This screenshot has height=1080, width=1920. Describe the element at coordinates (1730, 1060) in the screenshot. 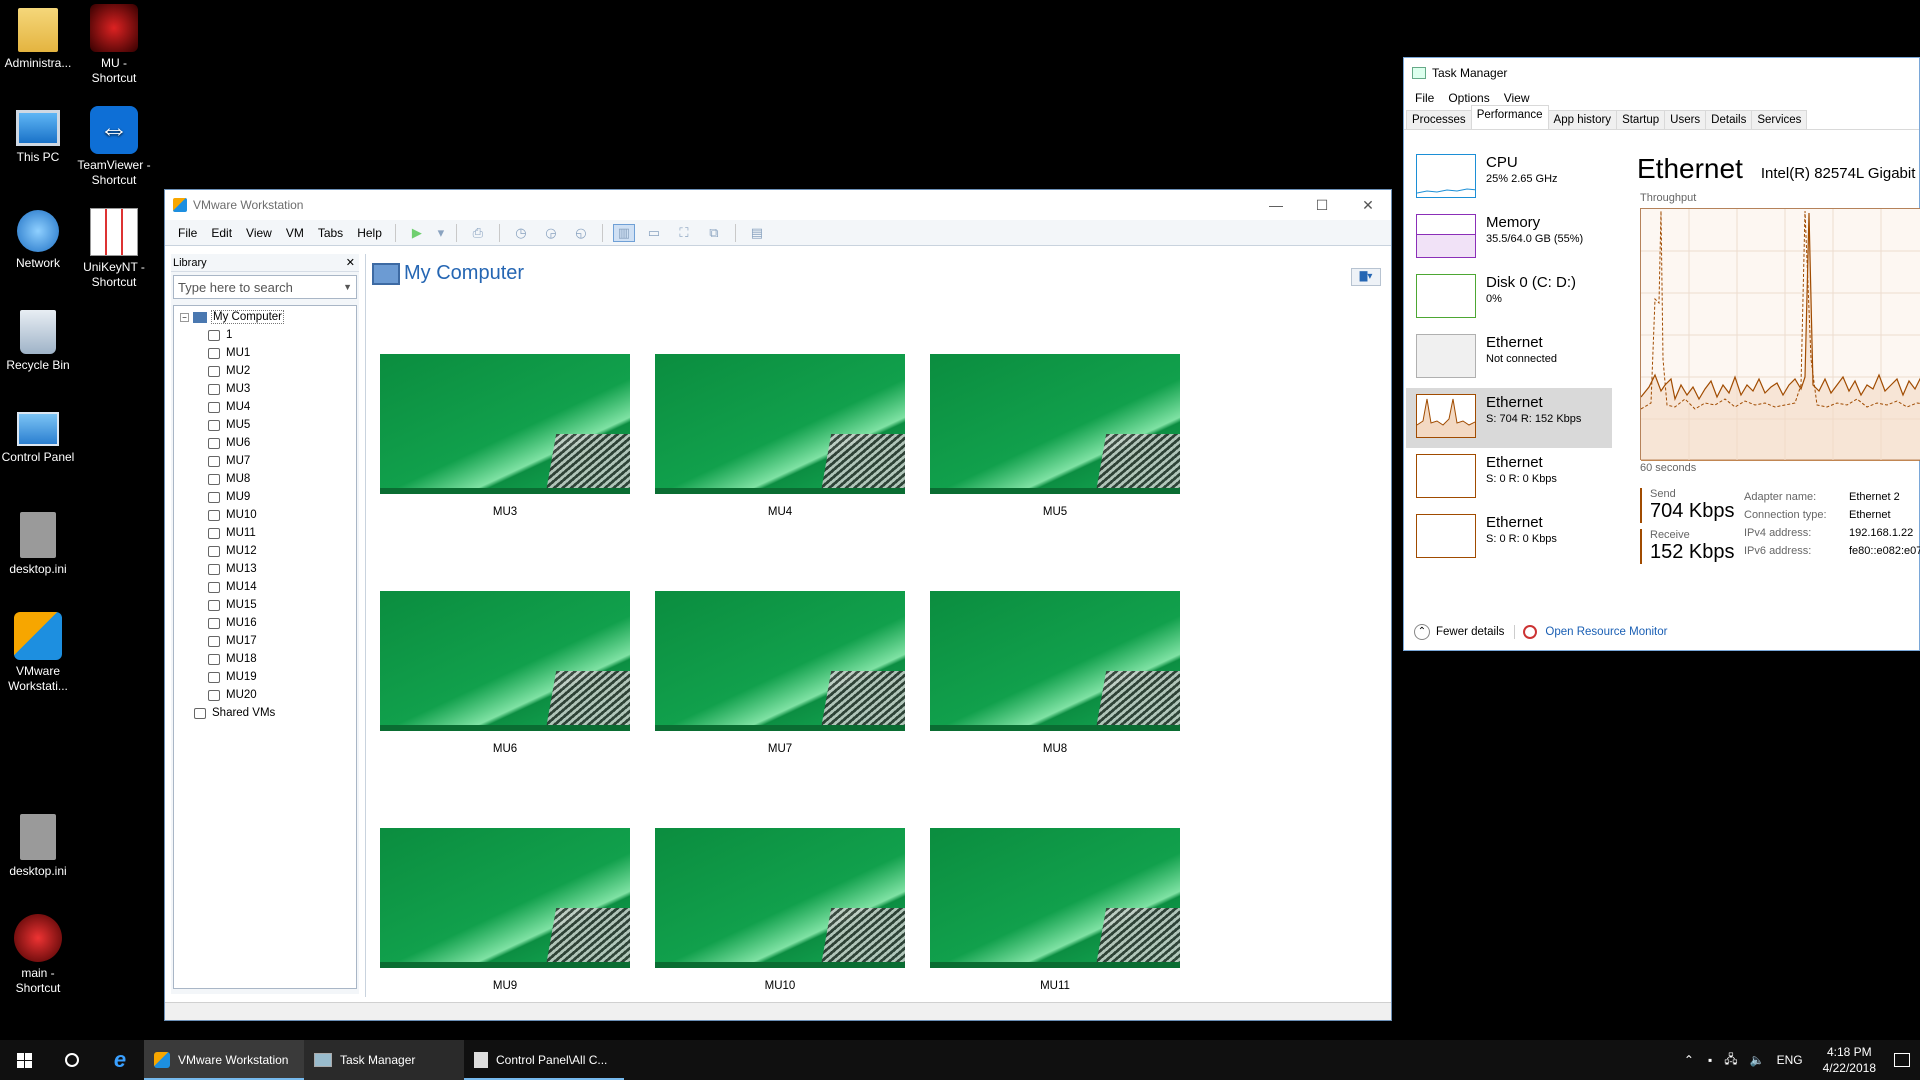

I see `network-tray-icon: 🖧` at that location.